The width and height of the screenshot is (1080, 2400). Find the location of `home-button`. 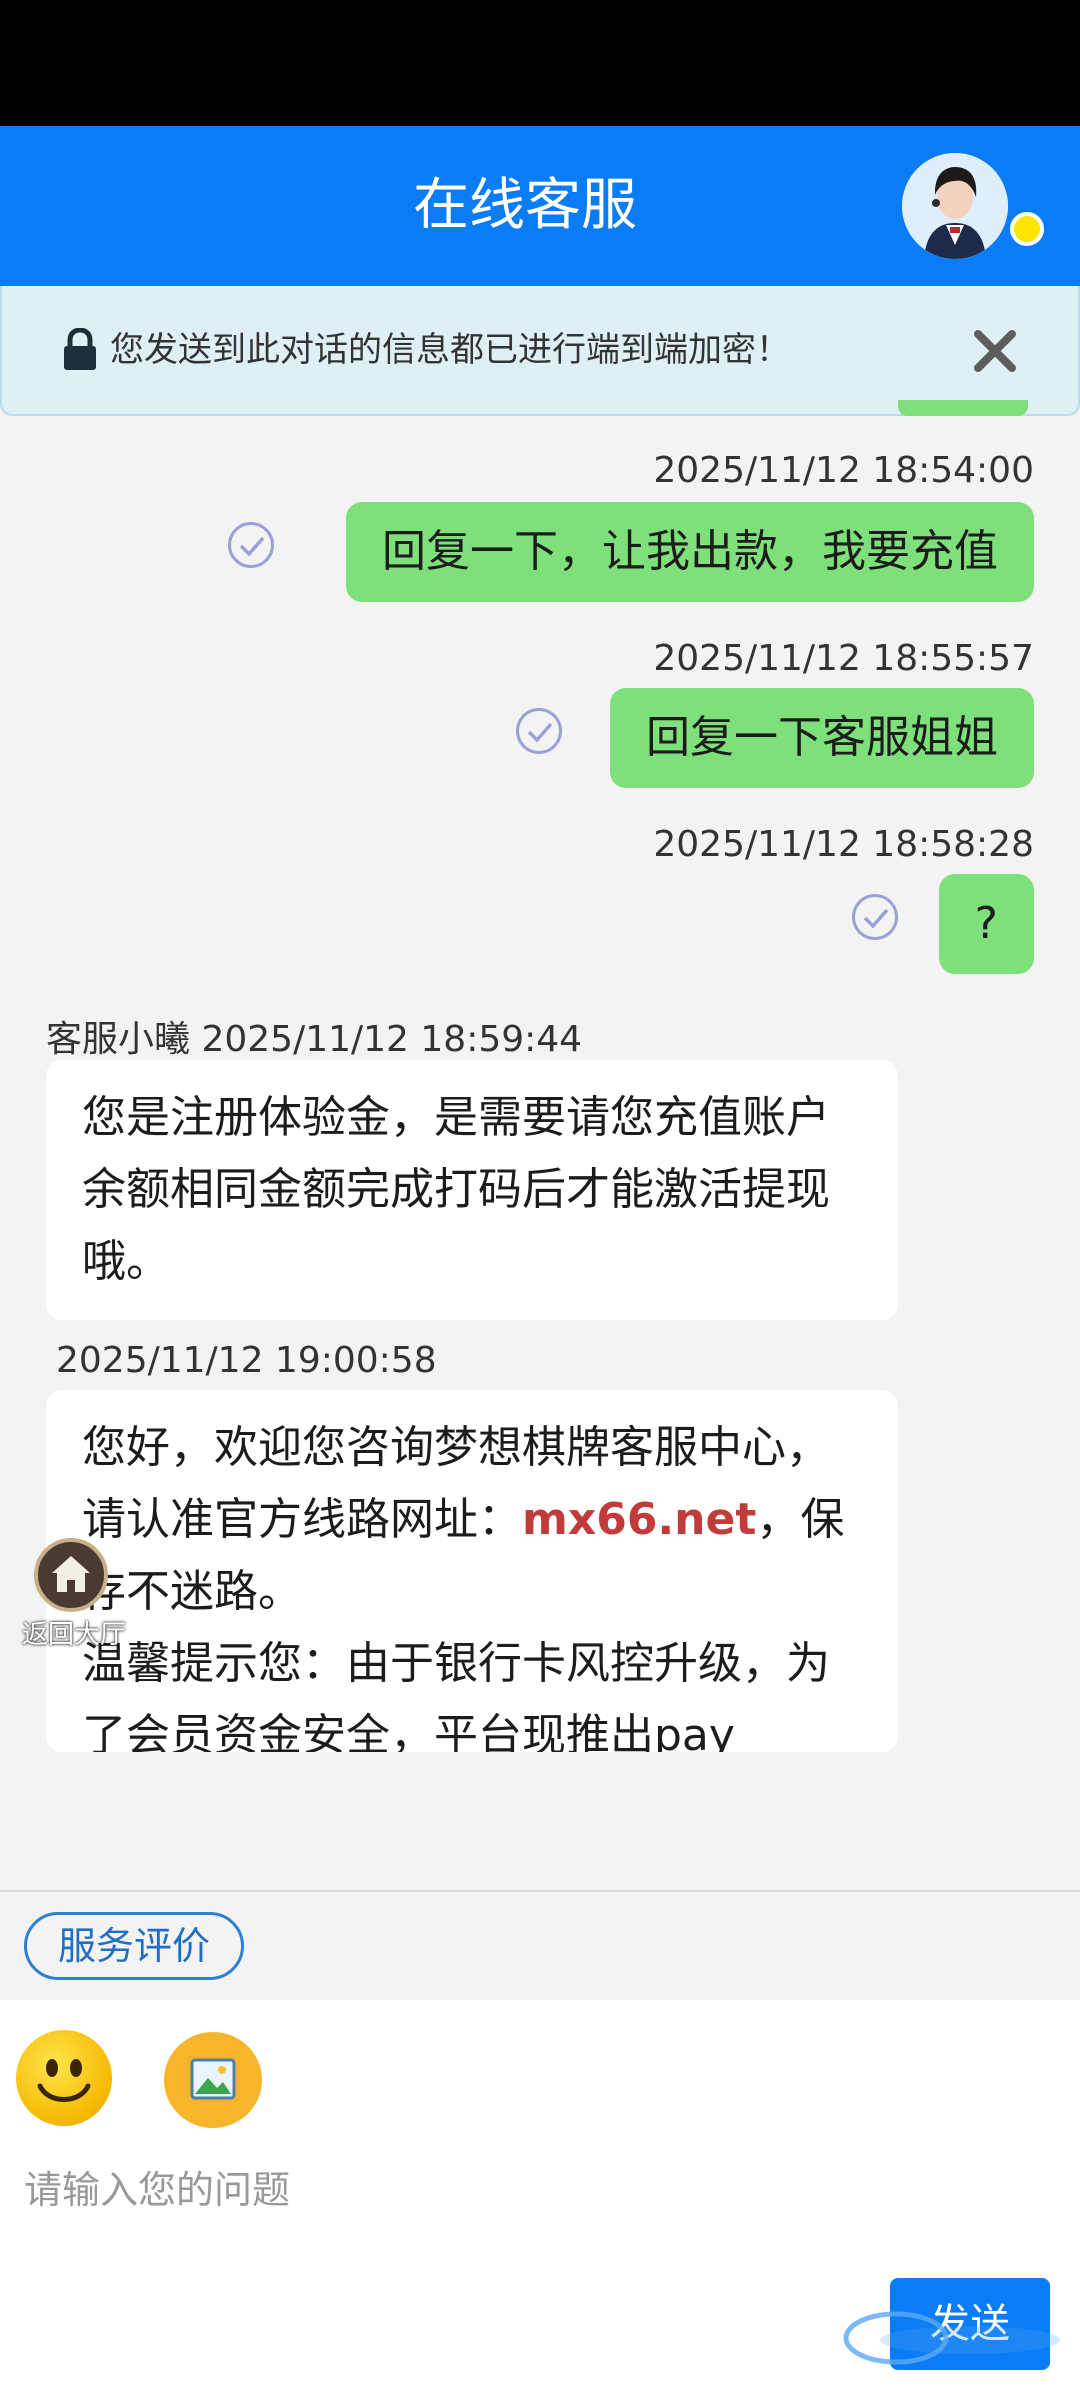

home-button is located at coordinates (71, 1575).